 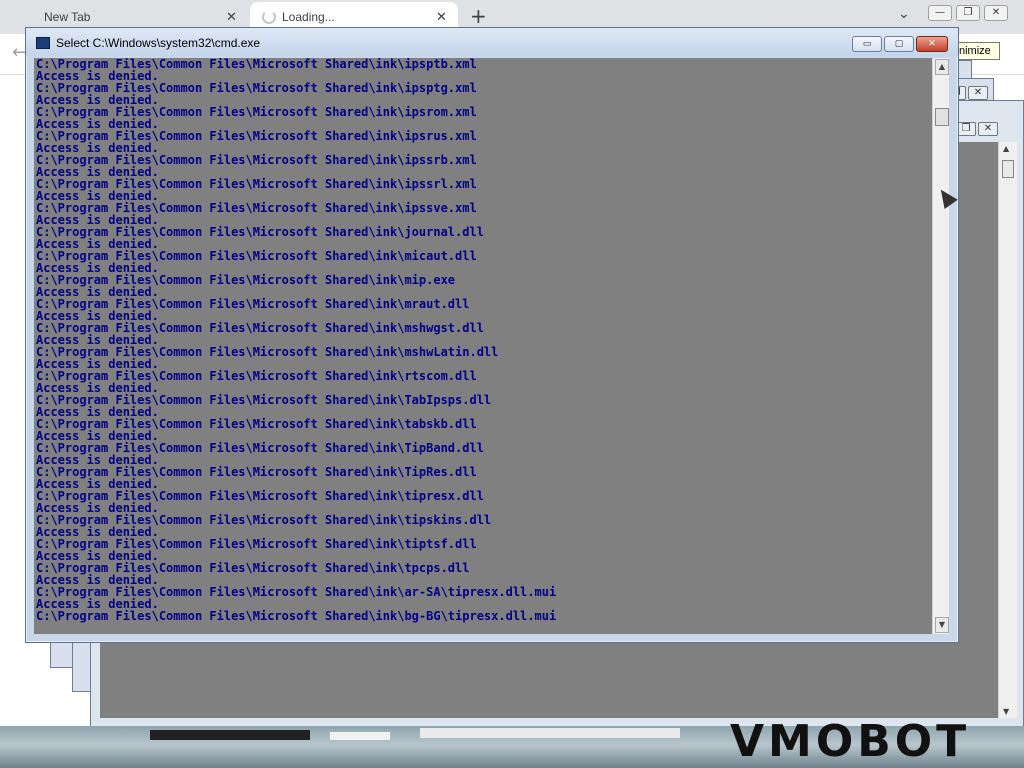 What do you see at coordinates (899, 44) in the screenshot?
I see `maximize-button: ▢` at bounding box center [899, 44].